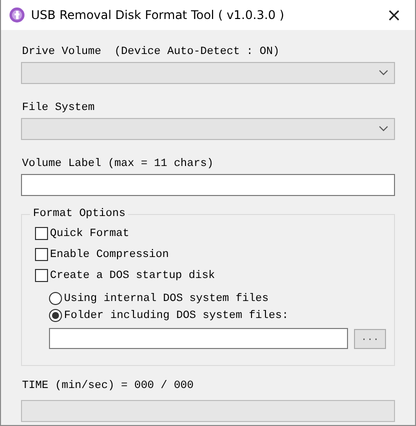 This screenshot has height=426, width=416. Describe the element at coordinates (208, 185) in the screenshot. I see `volume-label-field` at that location.